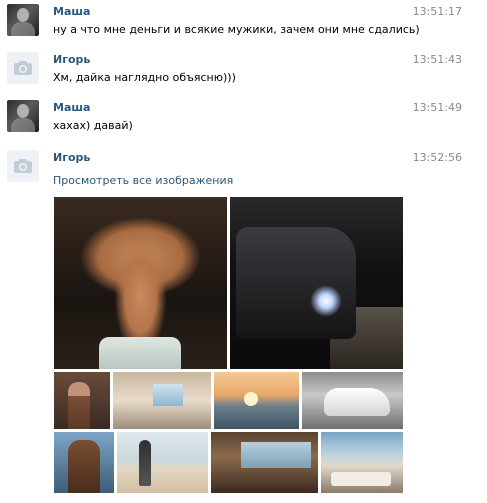 The image size is (487, 503). What do you see at coordinates (256, 400) in the screenshot?
I see `photo-sunset-sea` at bounding box center [256, 400].